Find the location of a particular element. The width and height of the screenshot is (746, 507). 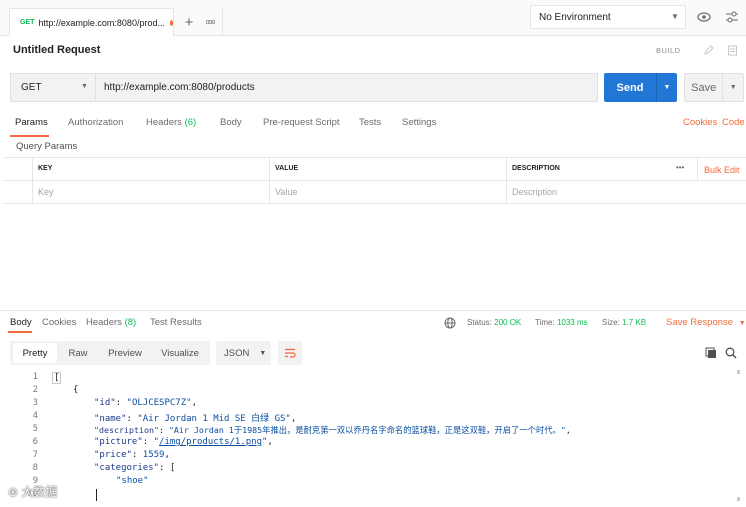

tab-authorization: Authorization is located at coordinates (95, 122).